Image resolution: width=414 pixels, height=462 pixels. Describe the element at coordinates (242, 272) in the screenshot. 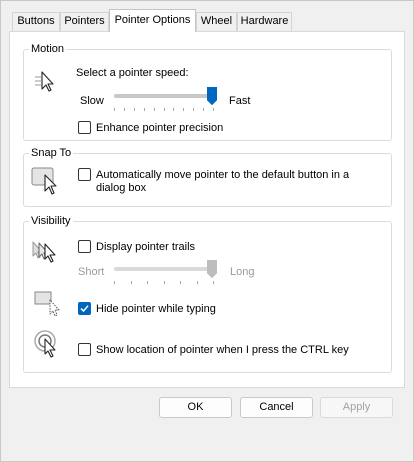

I see `trail-long-label: Long` at that location.